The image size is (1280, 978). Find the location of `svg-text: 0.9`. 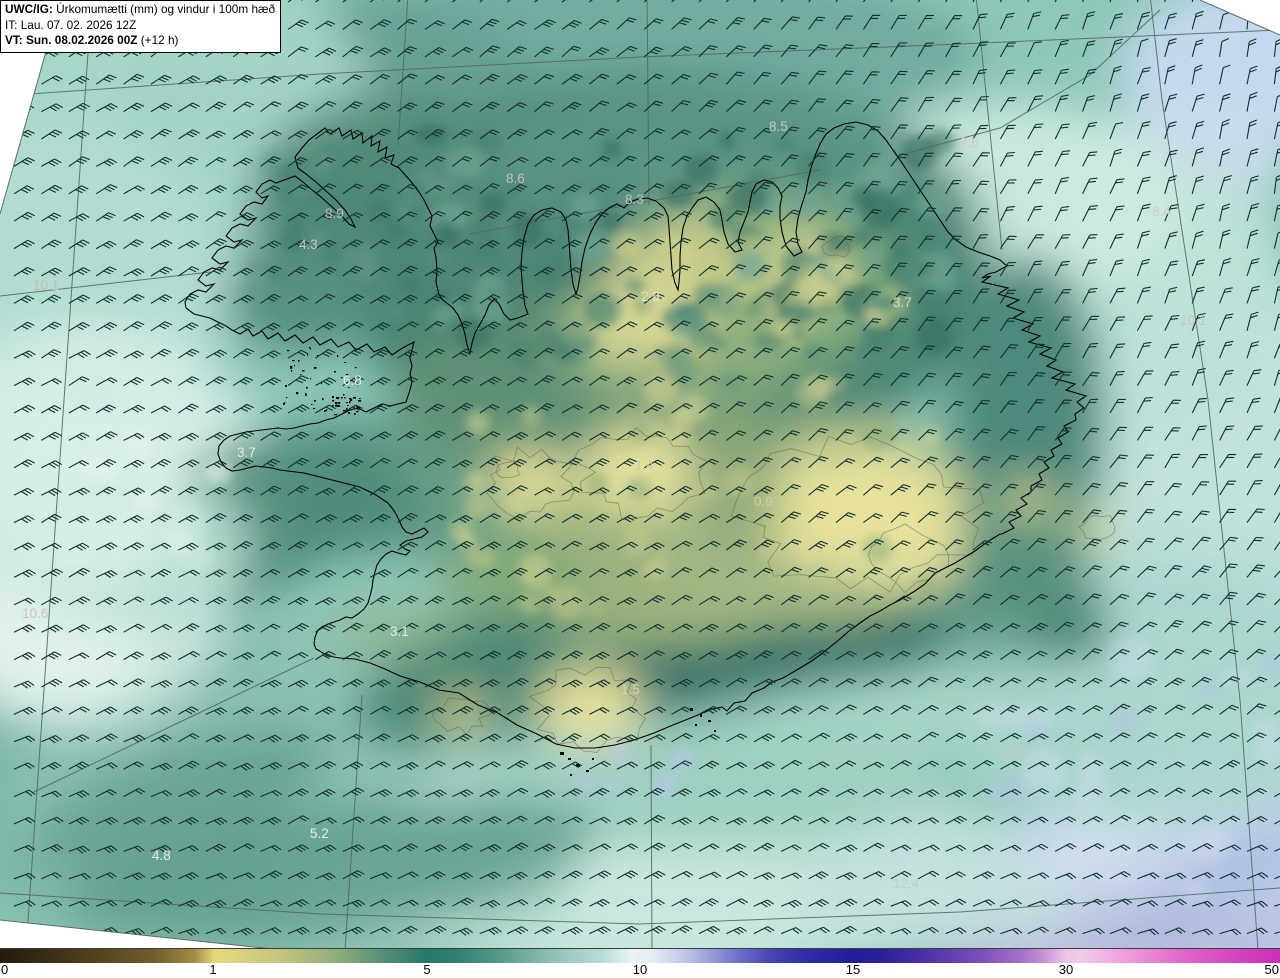

svg-text: 0.9 is located at coordinates (763, 501).